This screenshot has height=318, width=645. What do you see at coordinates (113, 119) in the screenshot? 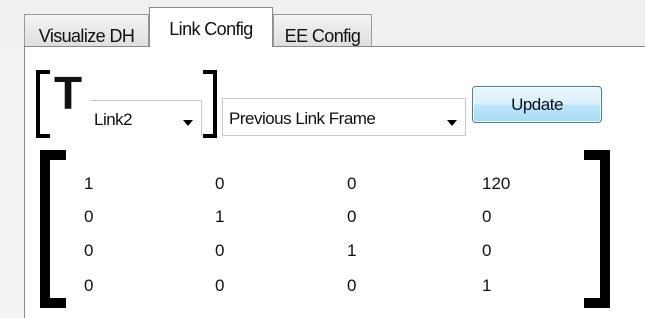
I see `link-select-value: Link2` at bounding box center [113, 119].